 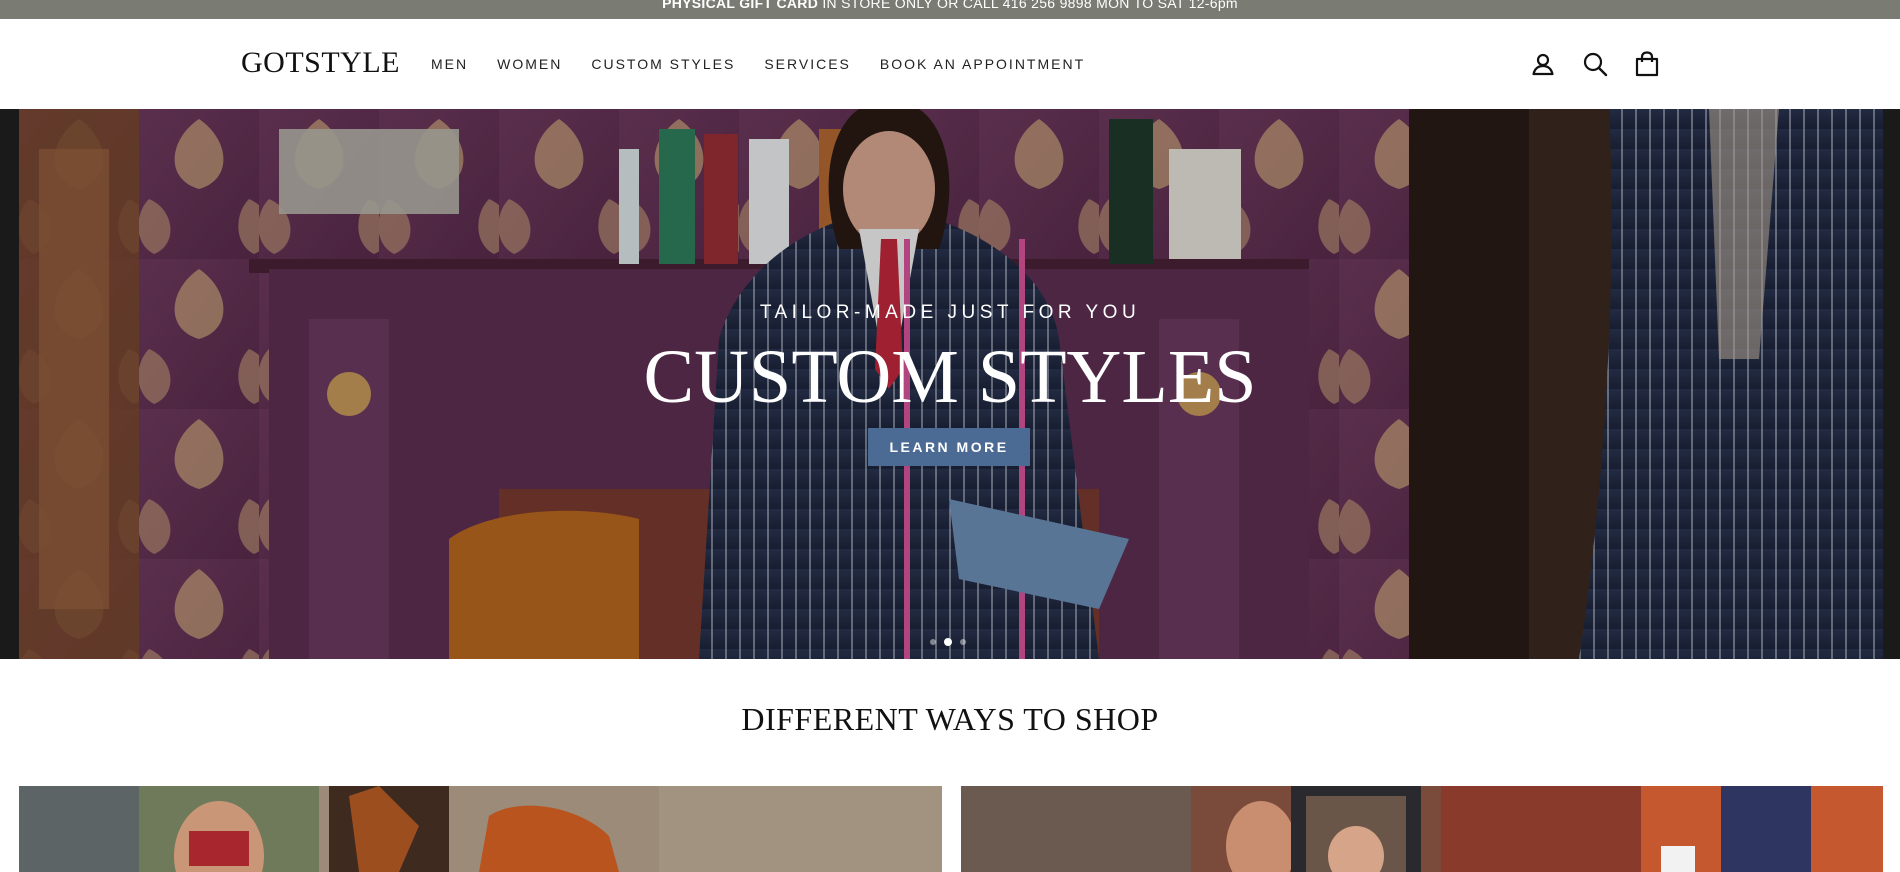 I want to click on slideshow-dots, so click(x=948, y=642).